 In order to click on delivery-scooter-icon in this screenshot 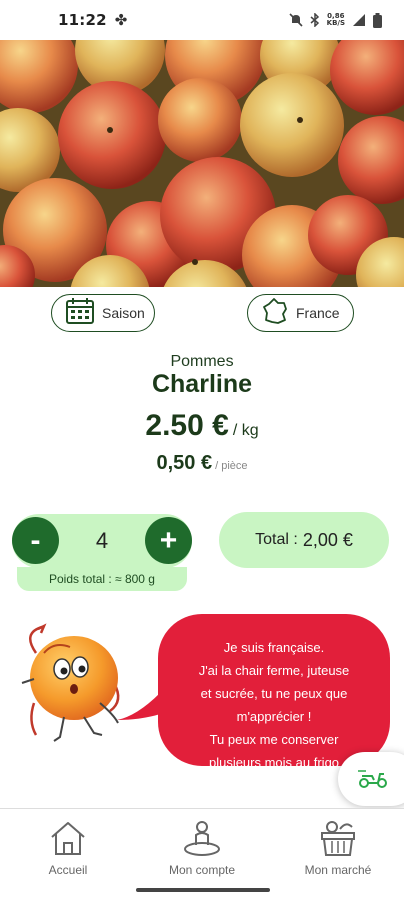, I will do `click(373, 779)`.